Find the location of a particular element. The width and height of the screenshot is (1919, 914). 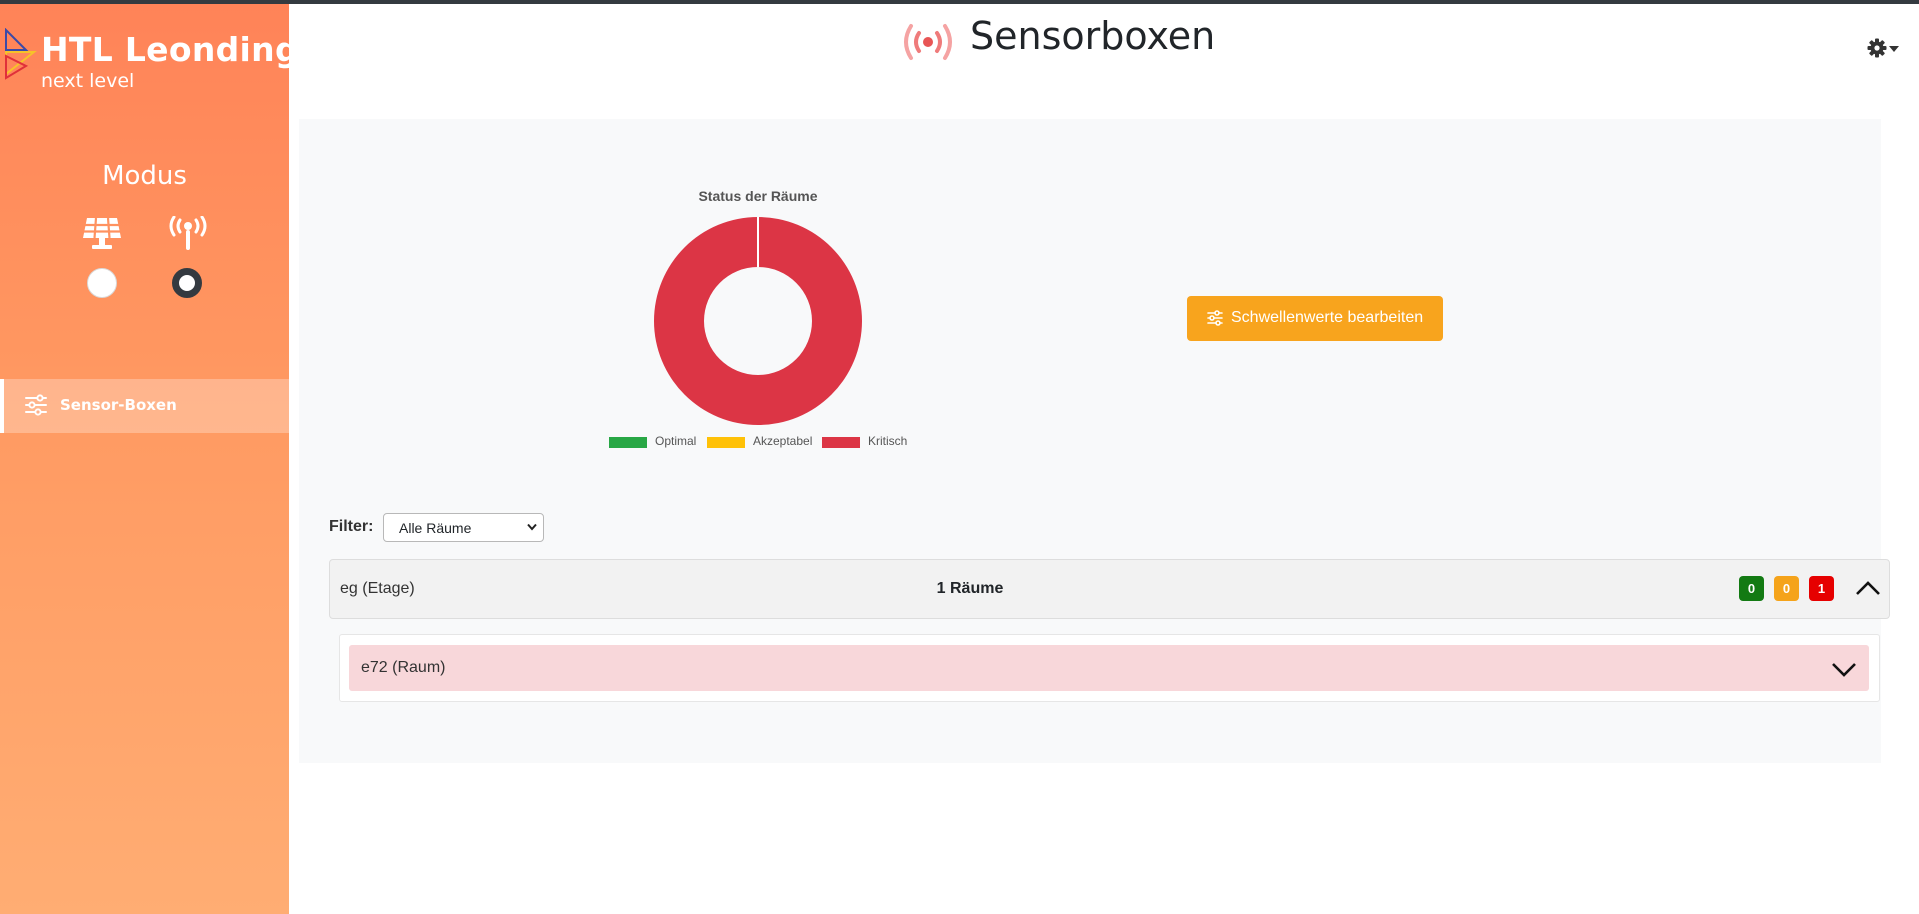

legend-label: Optimal is located at coordinates (676, 441).